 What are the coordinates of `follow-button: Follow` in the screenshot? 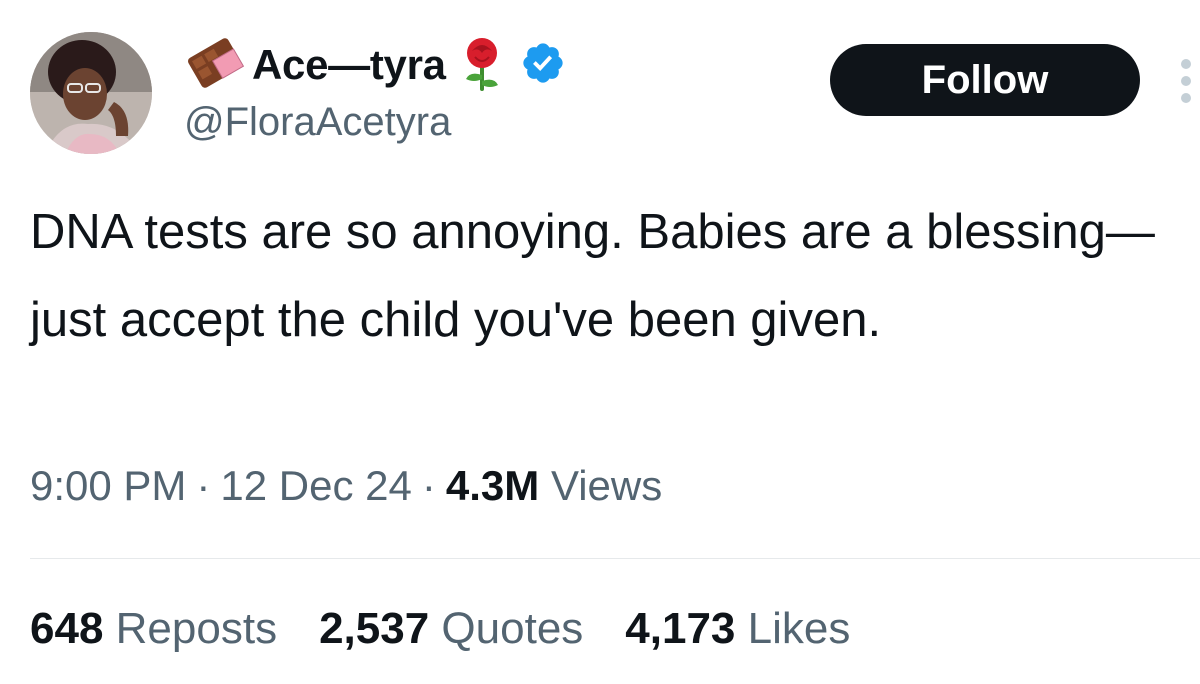 It's located at (985, 80).